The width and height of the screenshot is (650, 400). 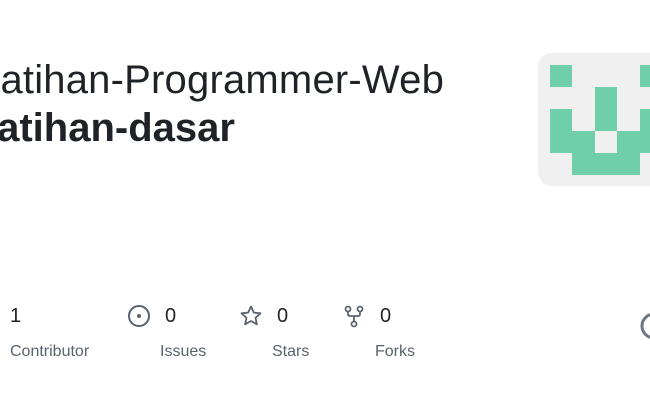 I want to click on github-logo-icon, so click(x=645, y=326).